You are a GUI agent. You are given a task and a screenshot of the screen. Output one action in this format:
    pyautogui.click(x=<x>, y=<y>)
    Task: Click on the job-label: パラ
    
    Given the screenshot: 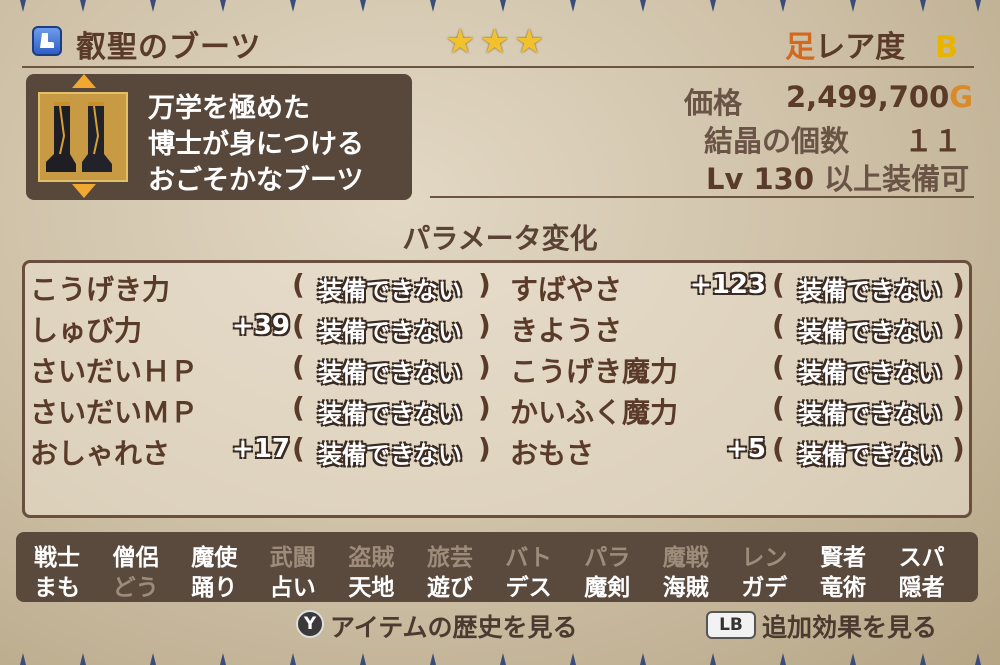 What is the action you would take?
    pyautogui.click(x=607, y=558)
    